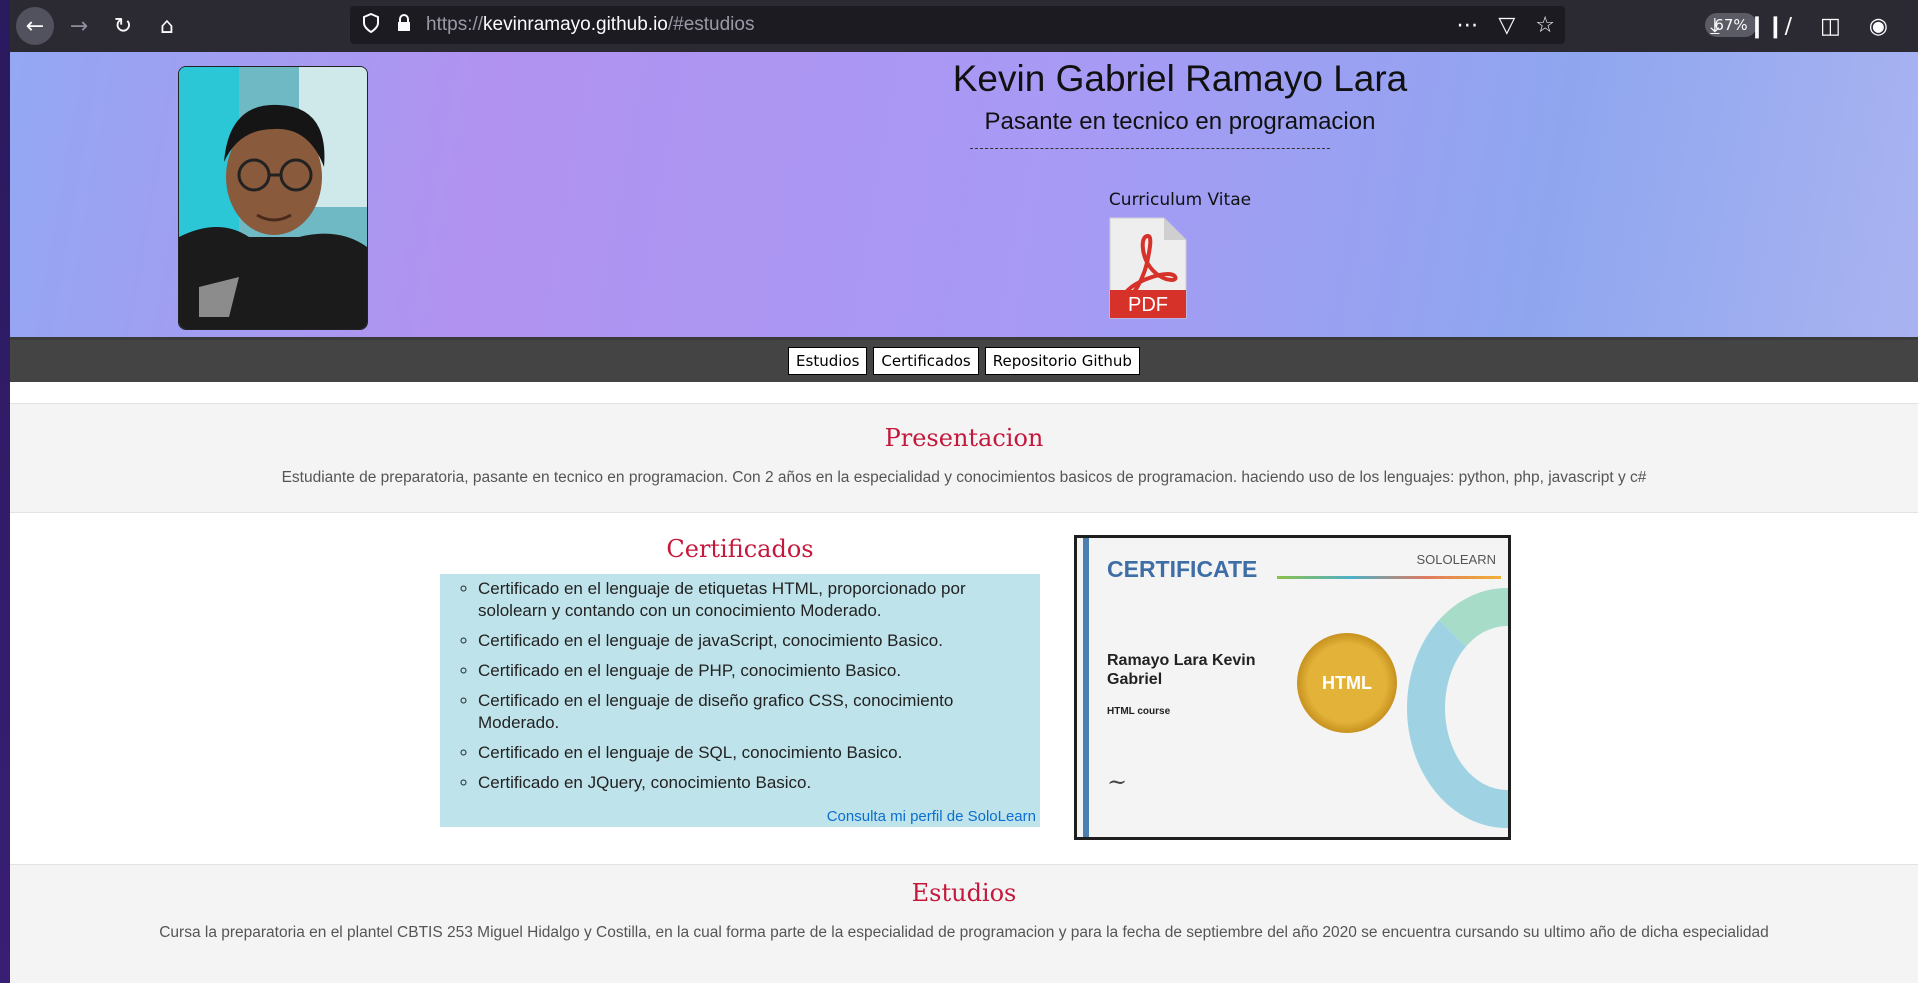 The height and width of the screenshot is (983, 1918). I want to click on profile-photo, so click(273, 198).